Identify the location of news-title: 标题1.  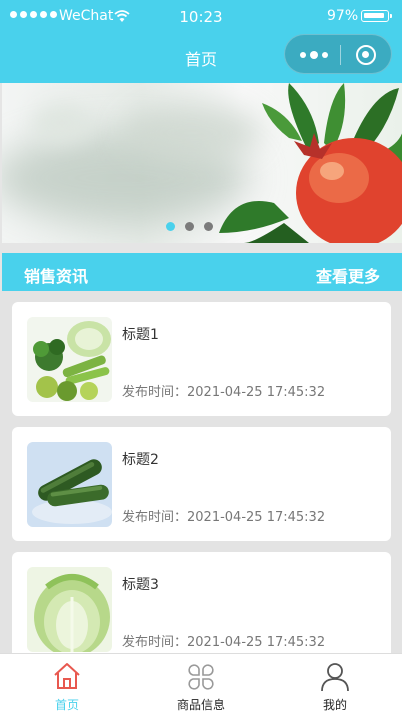
(140, 335).